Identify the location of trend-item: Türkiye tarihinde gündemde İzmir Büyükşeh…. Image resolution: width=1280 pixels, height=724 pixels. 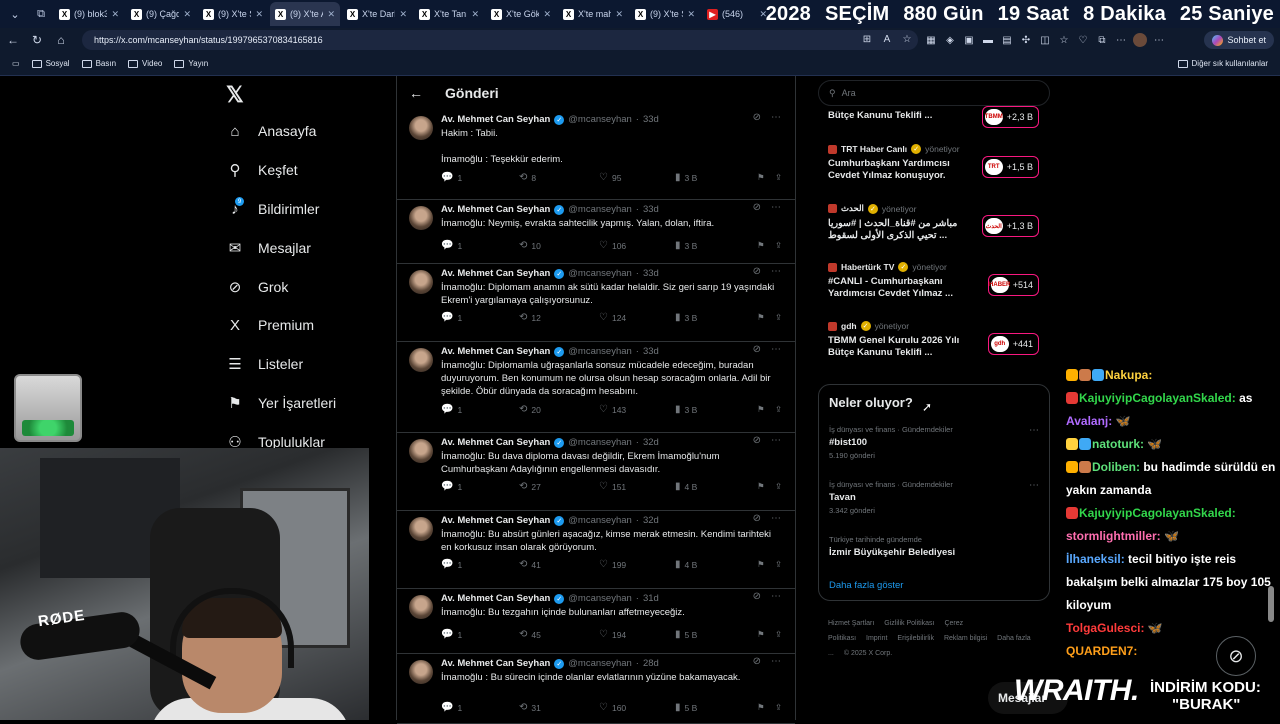
(935, 546).